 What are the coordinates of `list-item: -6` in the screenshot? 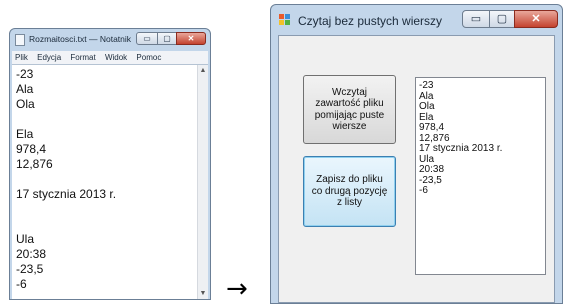 It's located at (480, 191).